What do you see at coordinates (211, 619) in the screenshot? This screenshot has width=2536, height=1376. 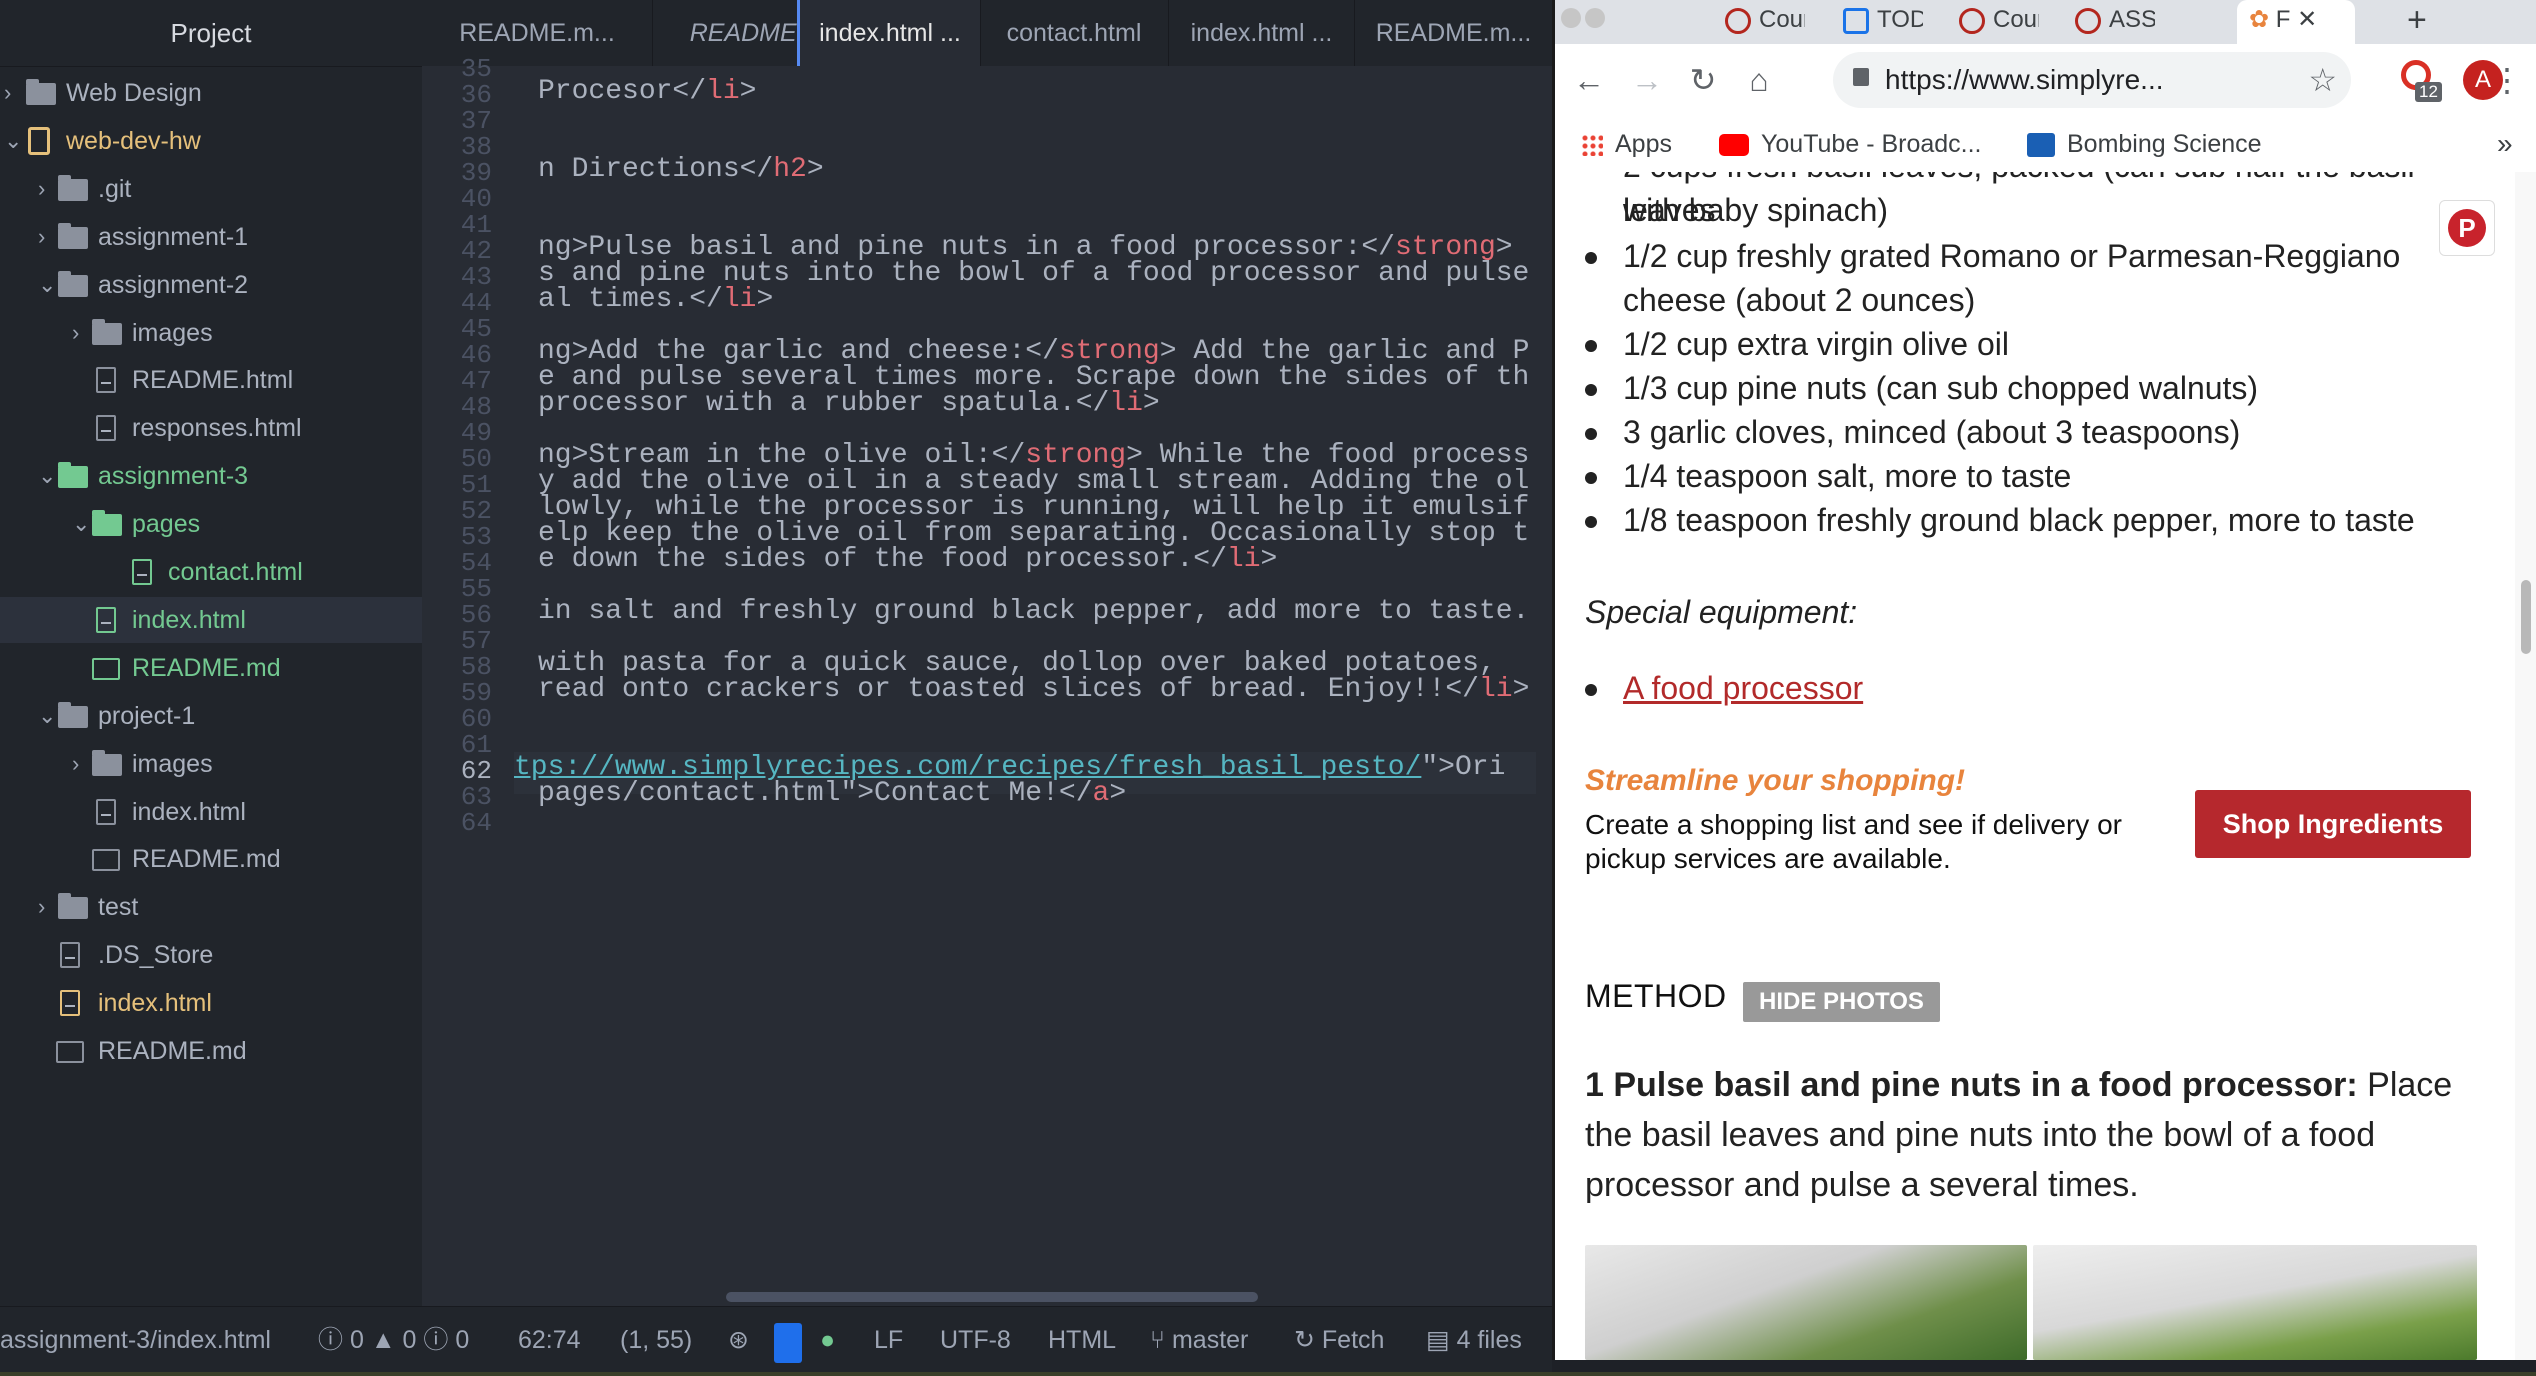 I see `tree-file-index-html-selected: index.html` at bounding box center [211, 619].